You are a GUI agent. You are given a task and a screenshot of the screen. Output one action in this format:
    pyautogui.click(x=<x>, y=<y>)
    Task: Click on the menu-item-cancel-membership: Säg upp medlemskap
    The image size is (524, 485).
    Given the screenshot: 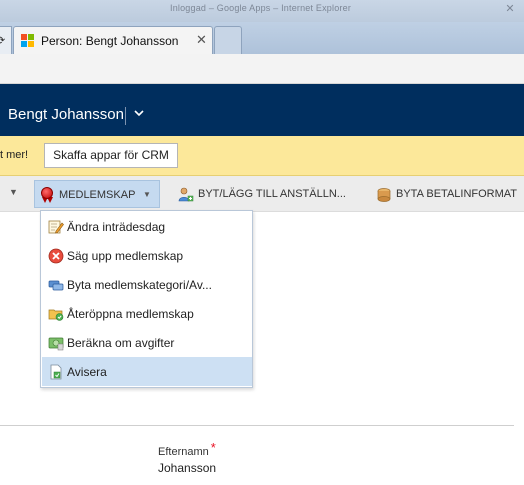 What is the action you would take?
    pyautogui.click(x=147, y=255)
    